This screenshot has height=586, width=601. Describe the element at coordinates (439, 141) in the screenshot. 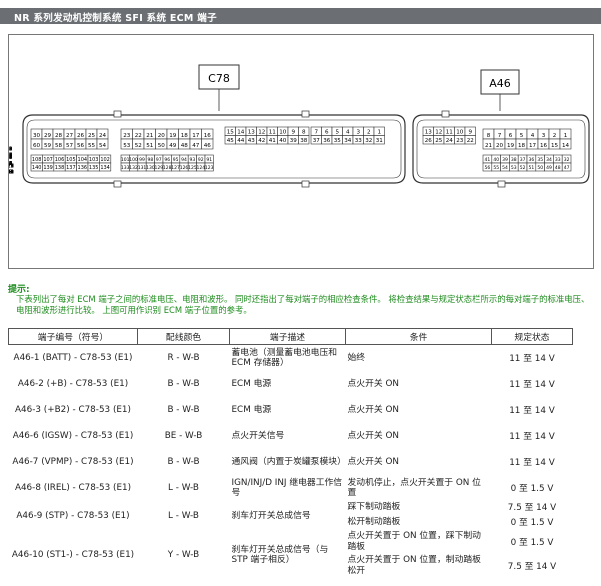

I see `pin-number: 25` at that location.